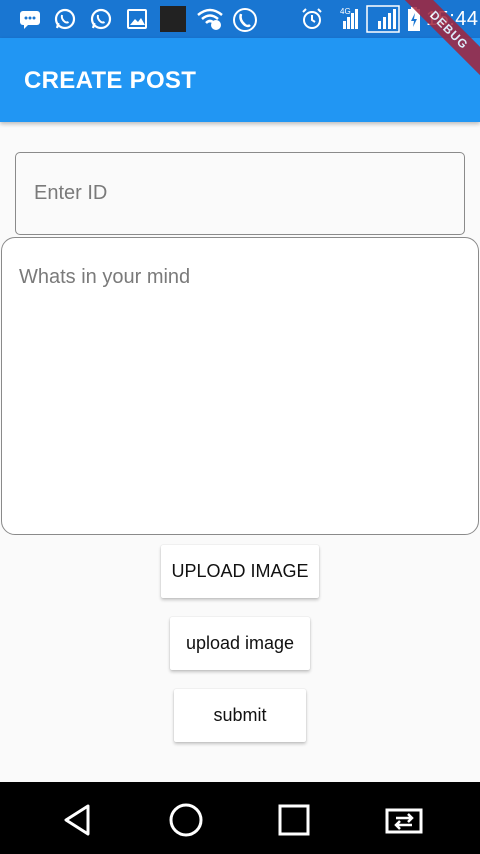 The width and height of the screenshot is (480, 854). I want to click on back-icon, so click(78, 820).